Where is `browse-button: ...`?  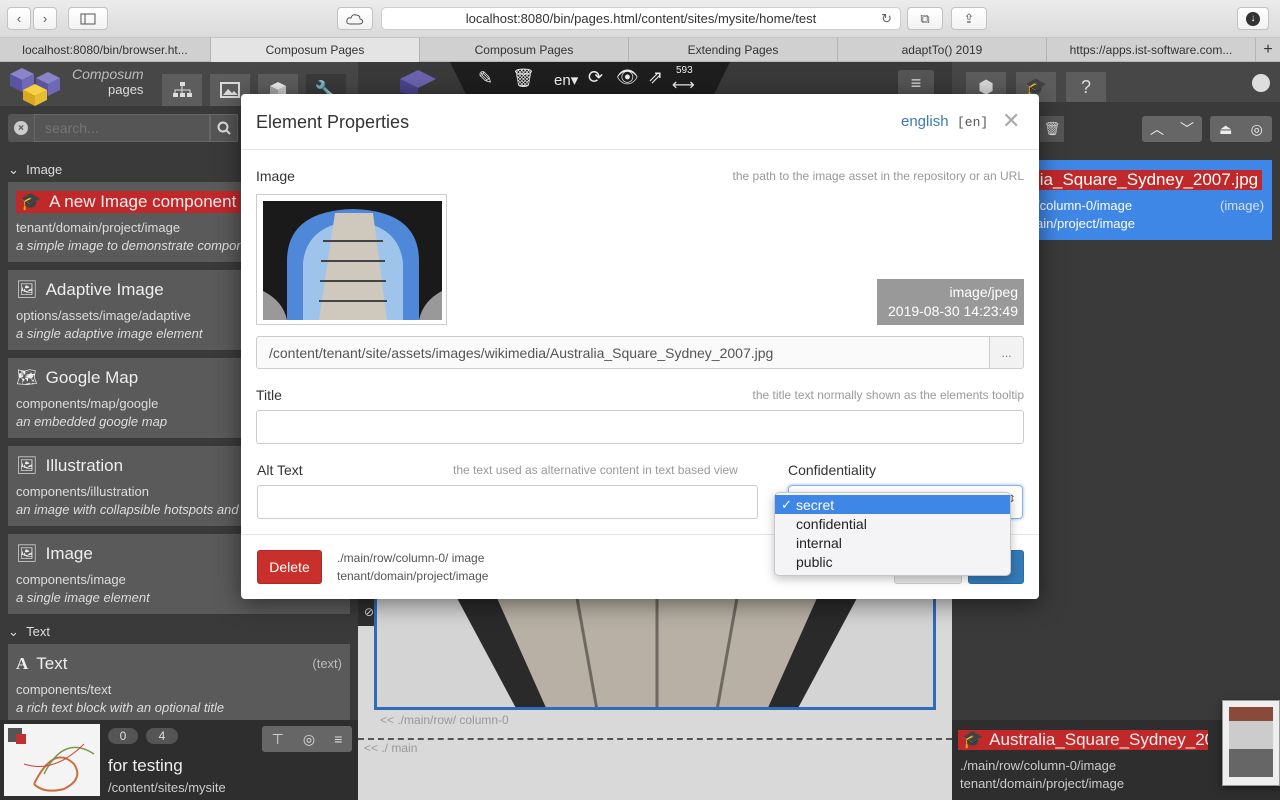
browse-button: ... is located at coordinates (1006, 352).